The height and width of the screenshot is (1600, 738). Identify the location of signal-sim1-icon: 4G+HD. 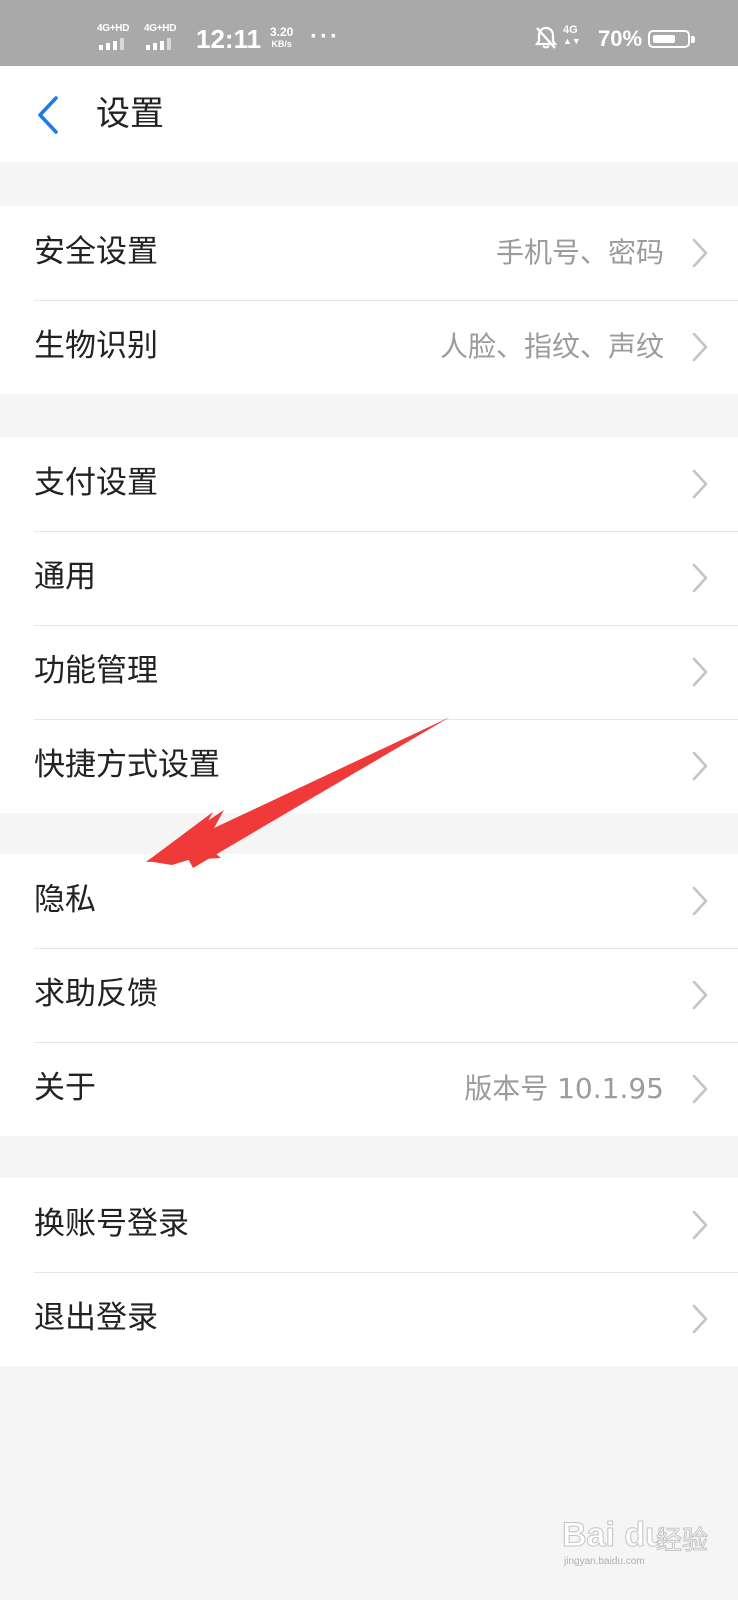
(117, 38).